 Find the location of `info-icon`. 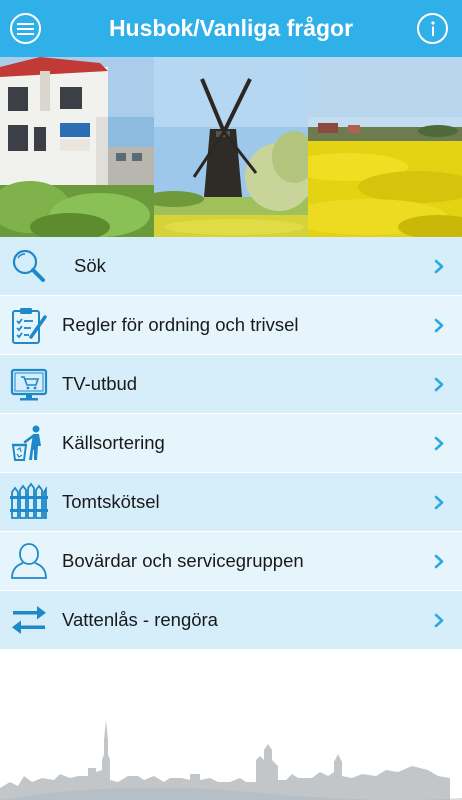

info-icon is located at coordinates (432, 28).